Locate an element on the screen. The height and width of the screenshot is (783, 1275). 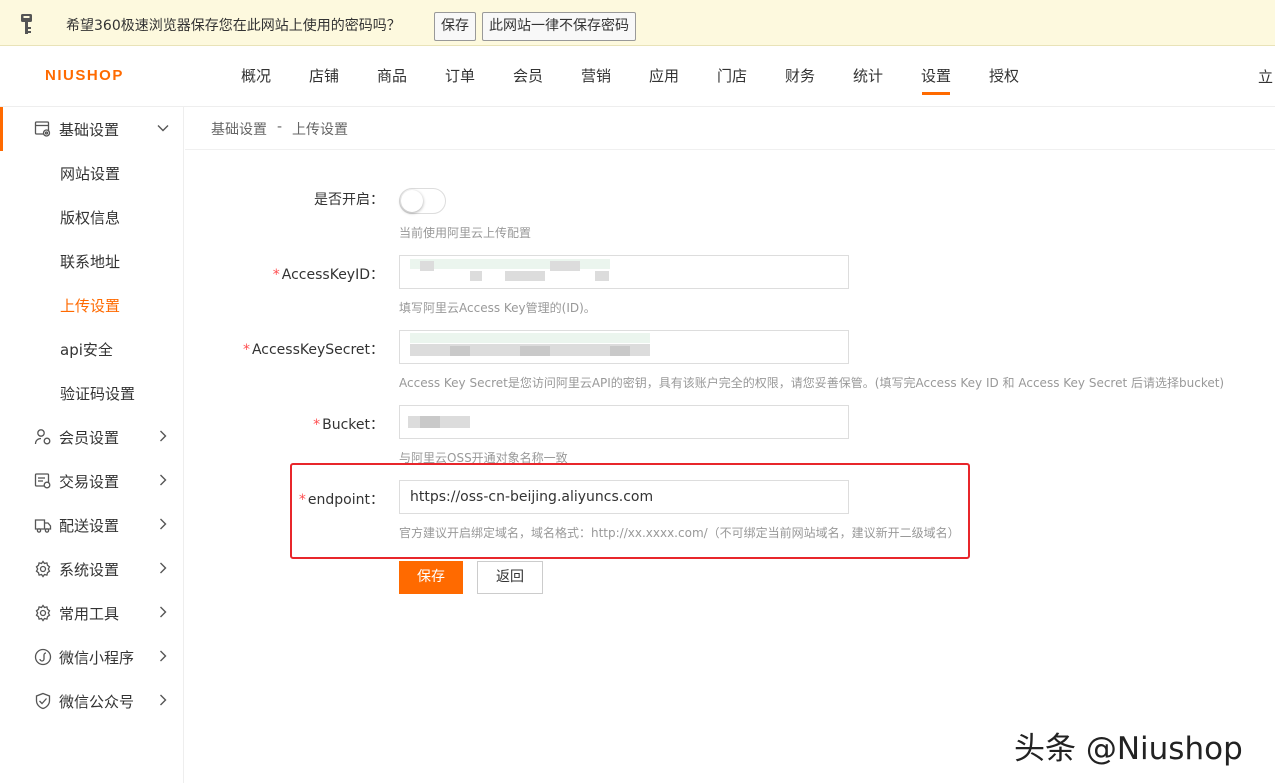
sidebar-item-captcha-settings: 验证码设置 is located at coordinates (91, 393).